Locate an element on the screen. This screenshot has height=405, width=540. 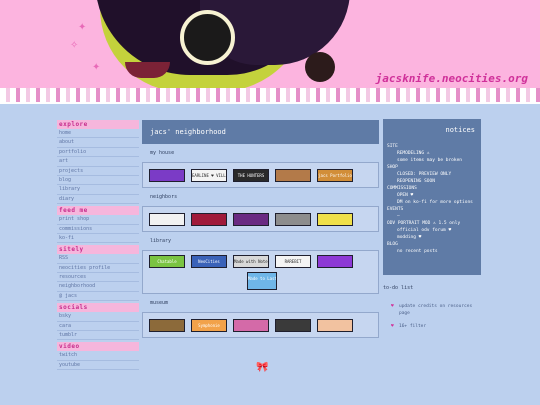
notice-line: modding ♥ is located at coordinates (409, 237).